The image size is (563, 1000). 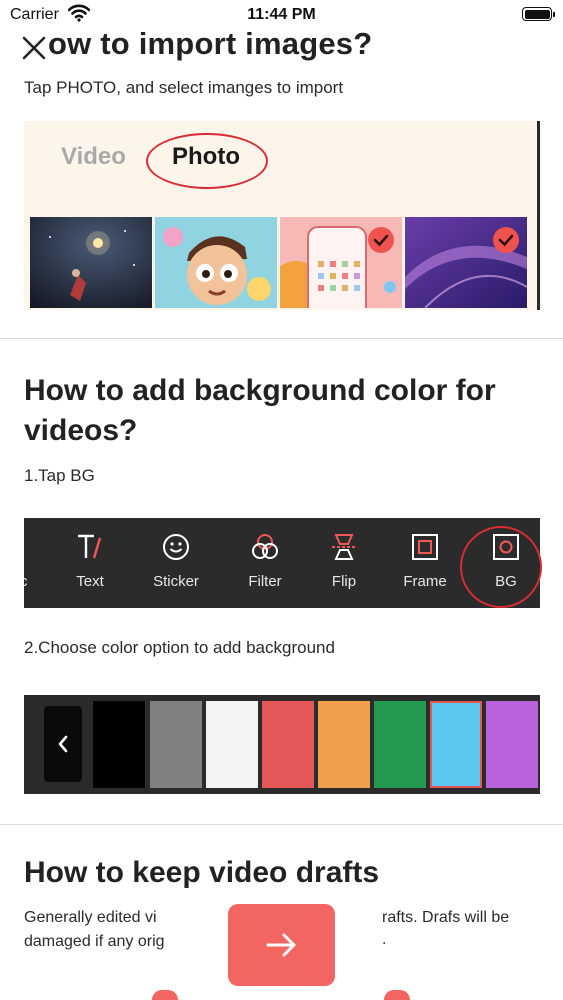 What do you see at coordinates (341, 262) in the screenshot?
I see `thumbnail-phone-app` at bounding box center [341, 262].